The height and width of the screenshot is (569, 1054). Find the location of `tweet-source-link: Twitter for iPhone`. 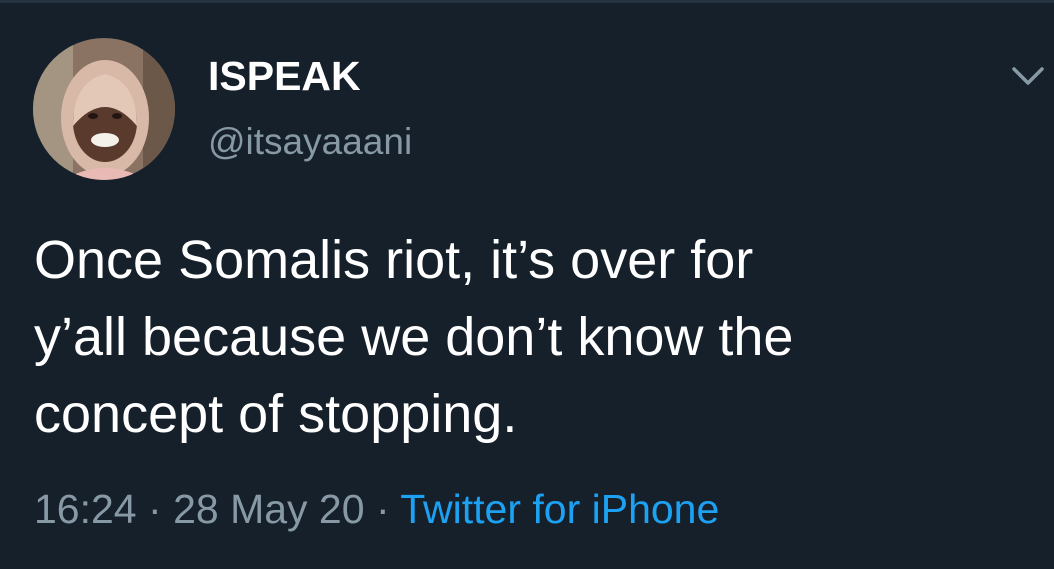

tweet-source-link: Twitter for iPhone is located at coordinates (559, 509).